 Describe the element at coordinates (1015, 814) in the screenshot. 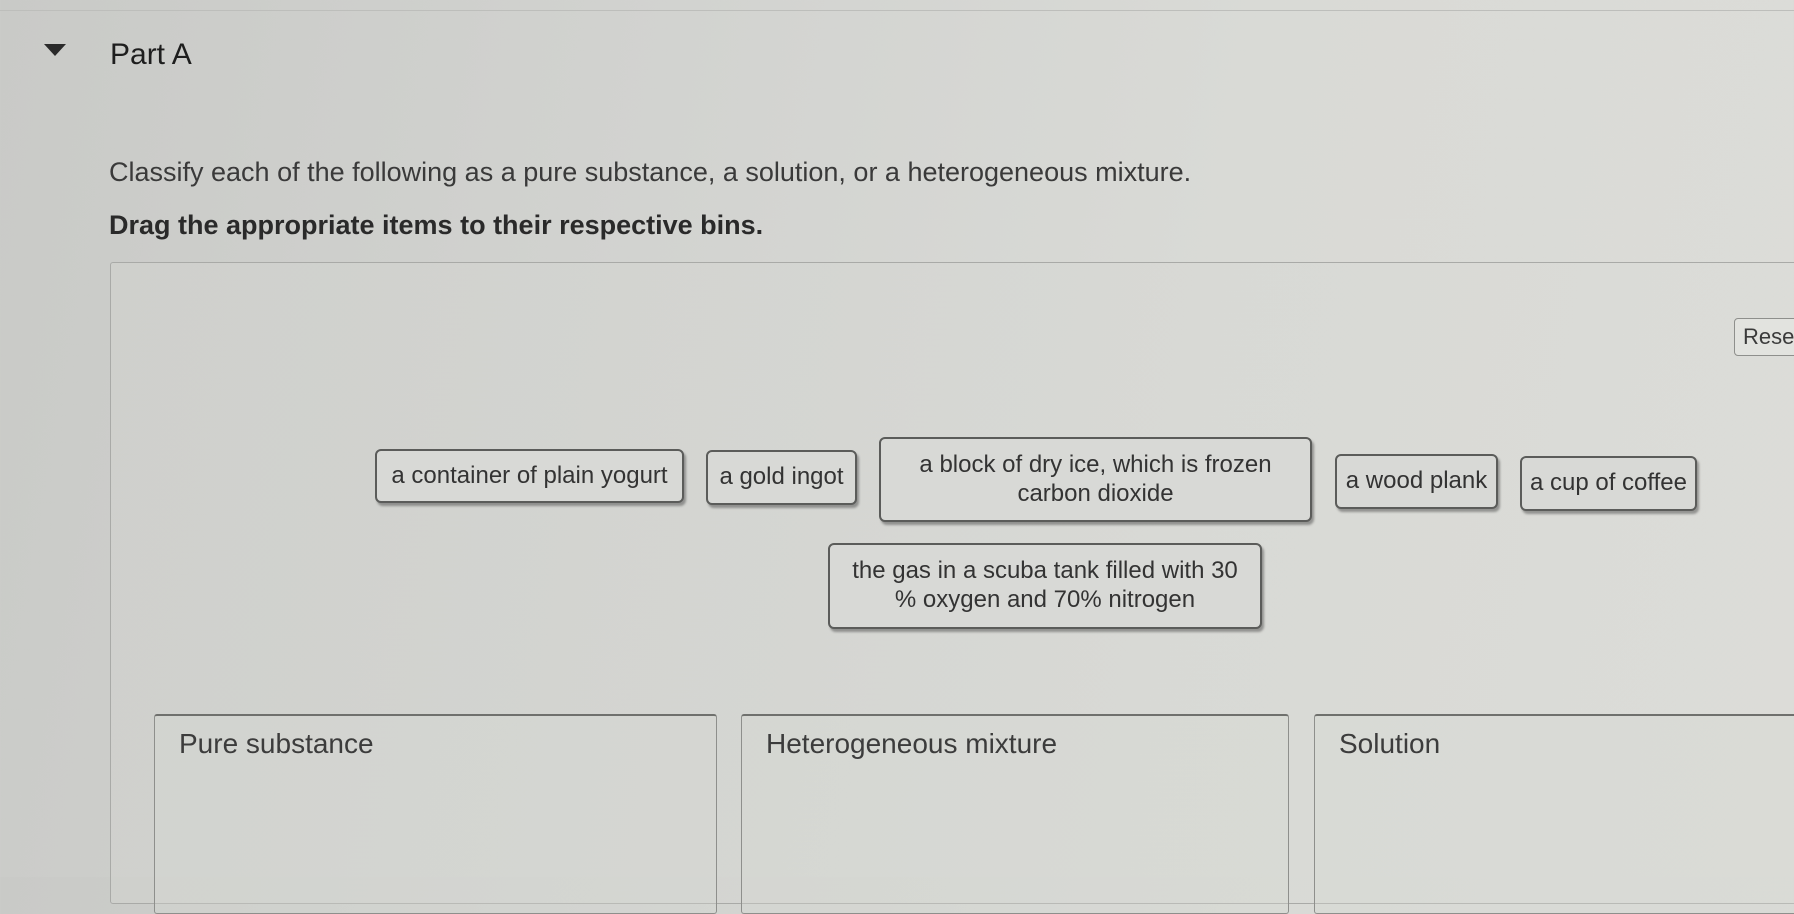

I see `bin-heterogeneous-mixture: Heterogeneous mixture` at that location.